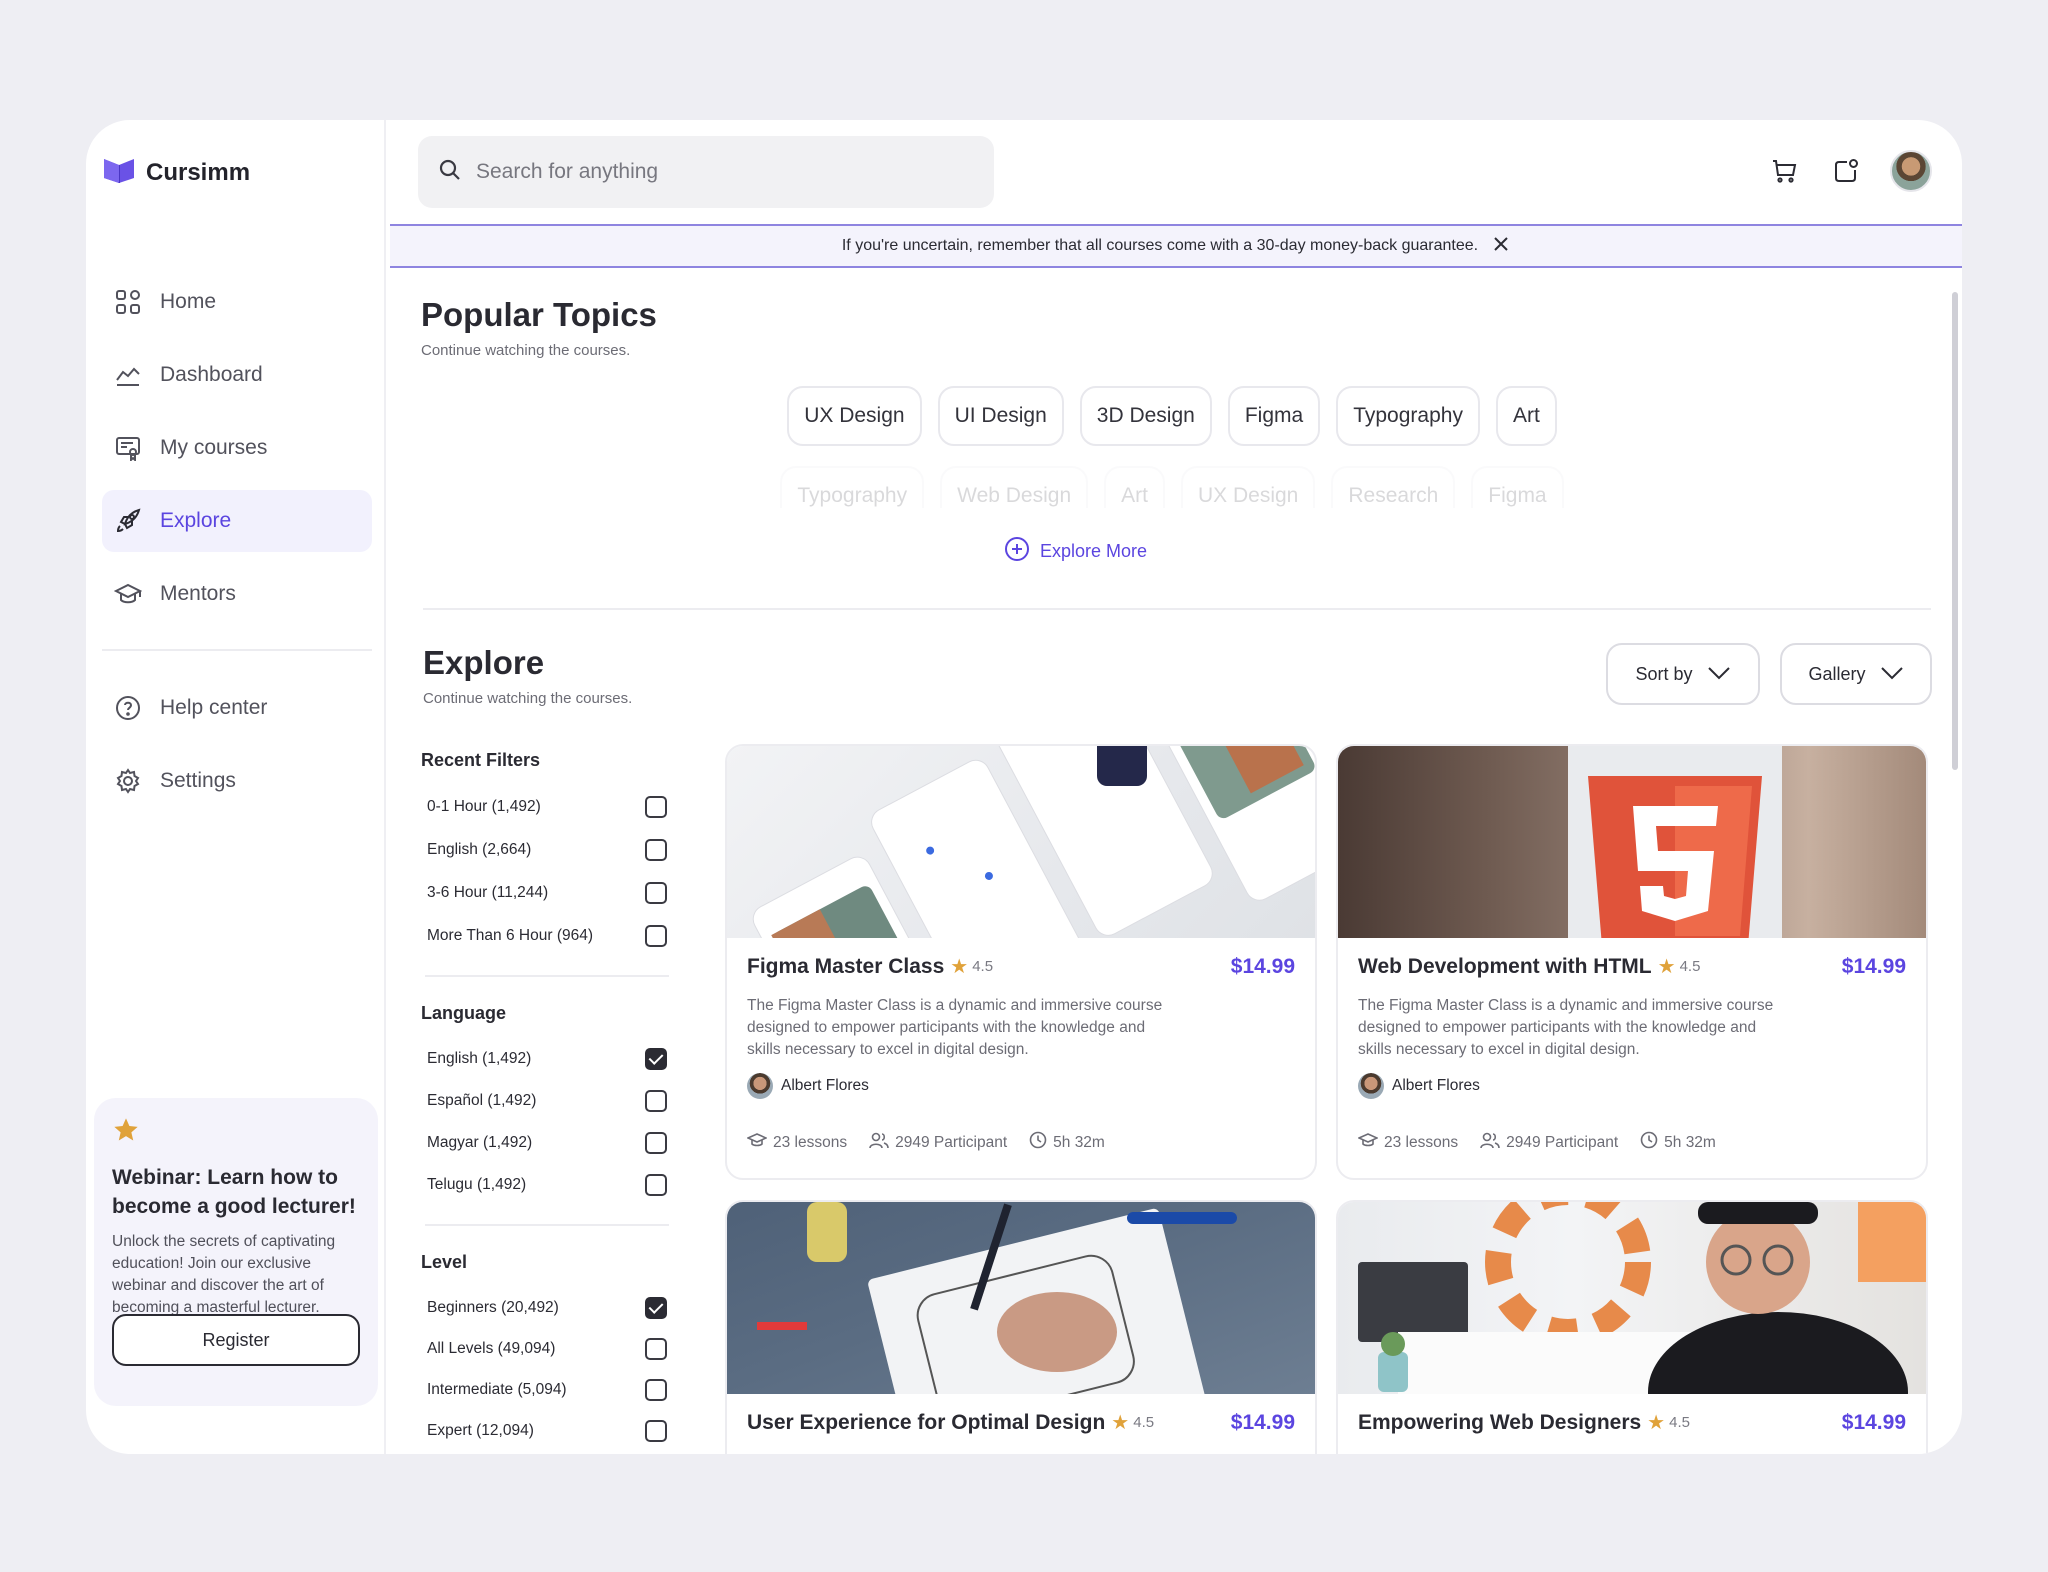 Image resolution: width=2048 pixels, height=1572 pixels. What do you see at coordinates (450, 172) in the screenshot?
I see `search-icon` at bounding box center [450, 172].